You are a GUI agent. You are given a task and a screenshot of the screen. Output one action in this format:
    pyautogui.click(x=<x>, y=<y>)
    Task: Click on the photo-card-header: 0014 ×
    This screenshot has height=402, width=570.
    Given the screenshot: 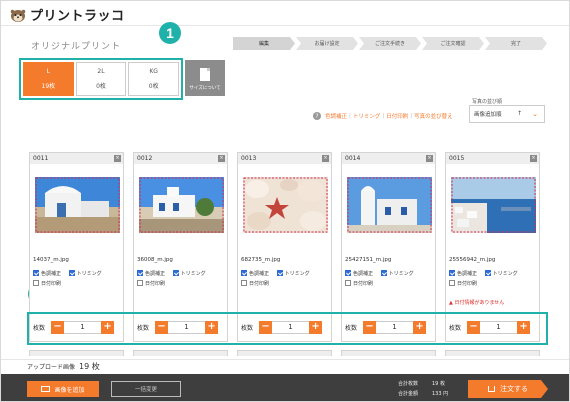 What is the action you would take?
    pyautogui.click(x=388, y=158)
    